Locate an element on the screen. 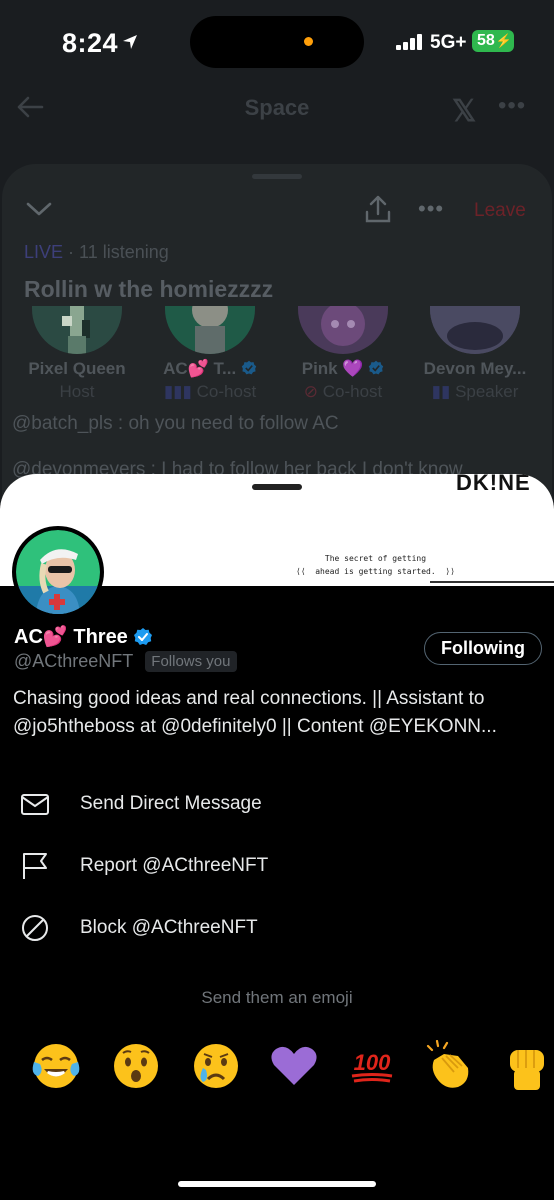 The width and height of the screenshot is (554, 1200). profile-avatar is located at coordinates (58, 572).